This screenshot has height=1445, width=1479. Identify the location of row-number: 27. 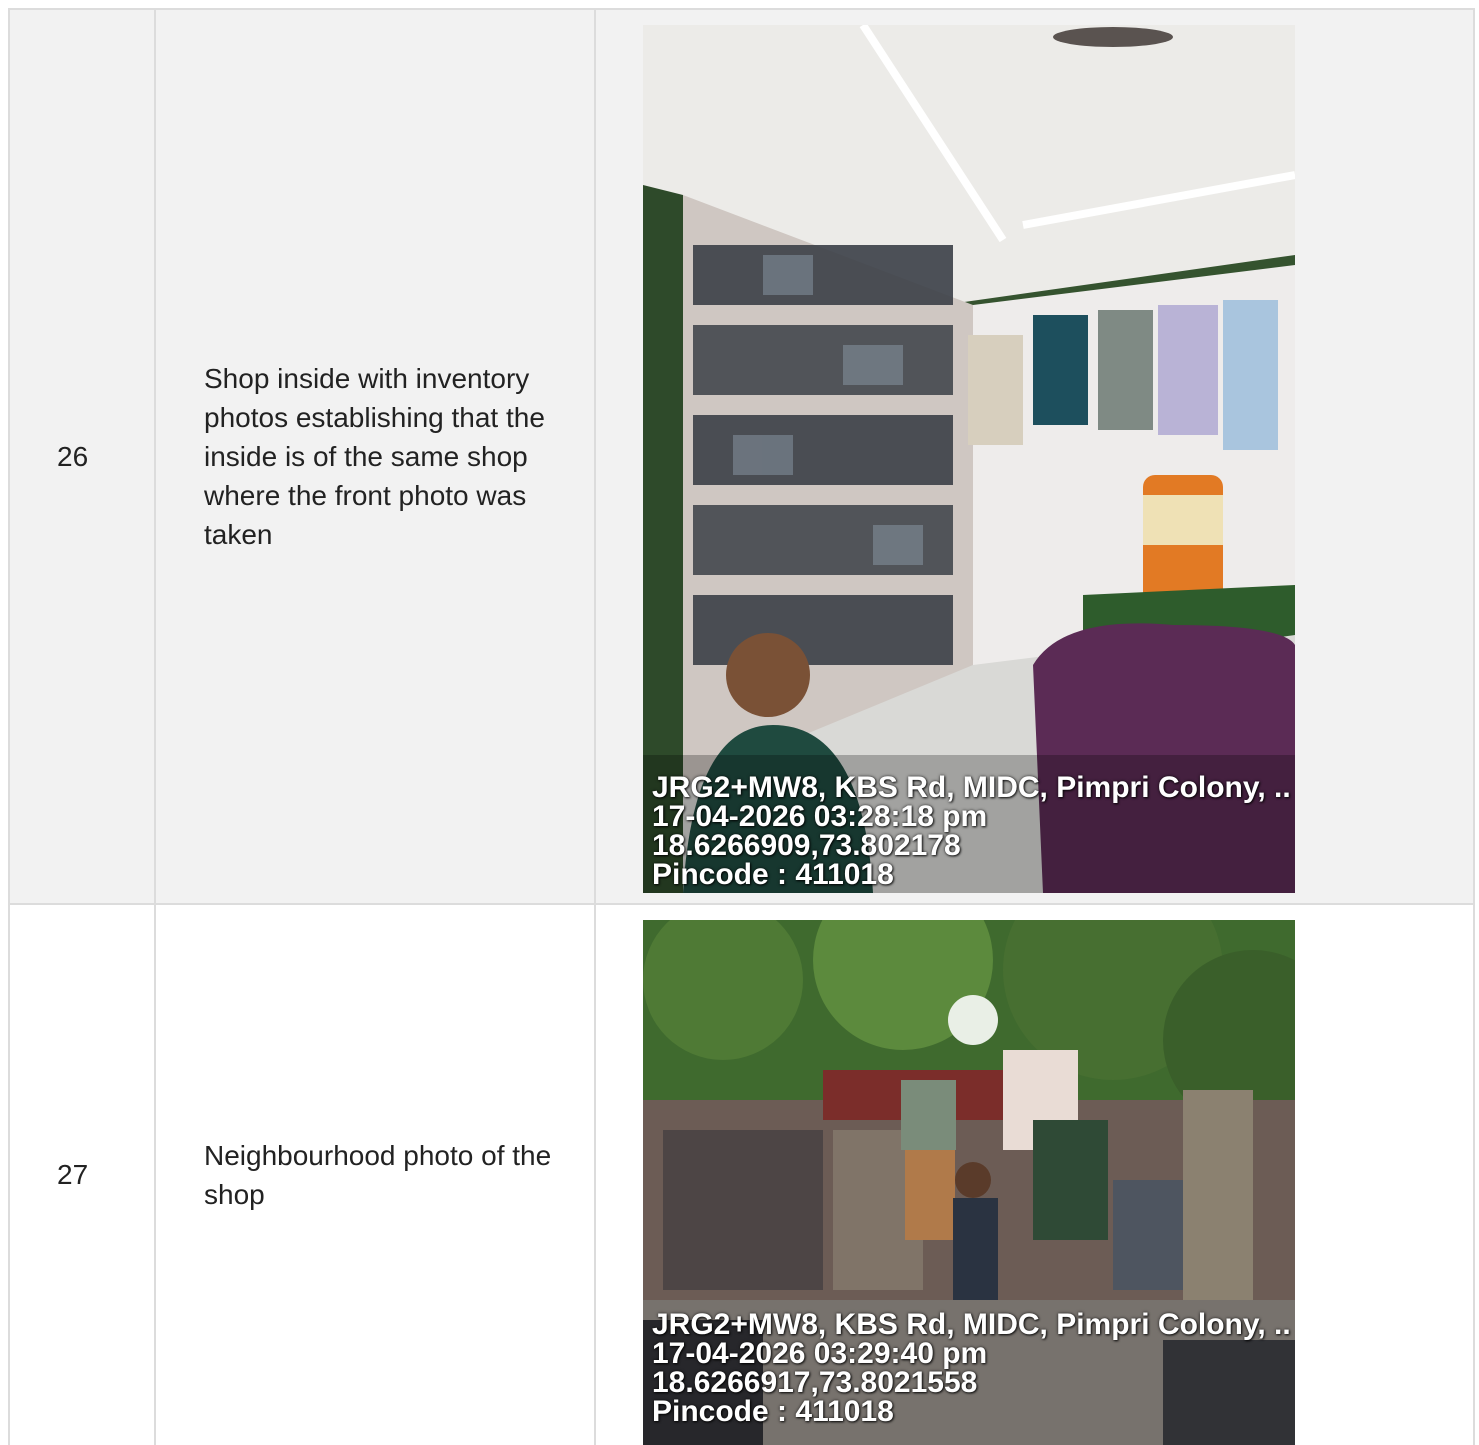
(83, 1175).